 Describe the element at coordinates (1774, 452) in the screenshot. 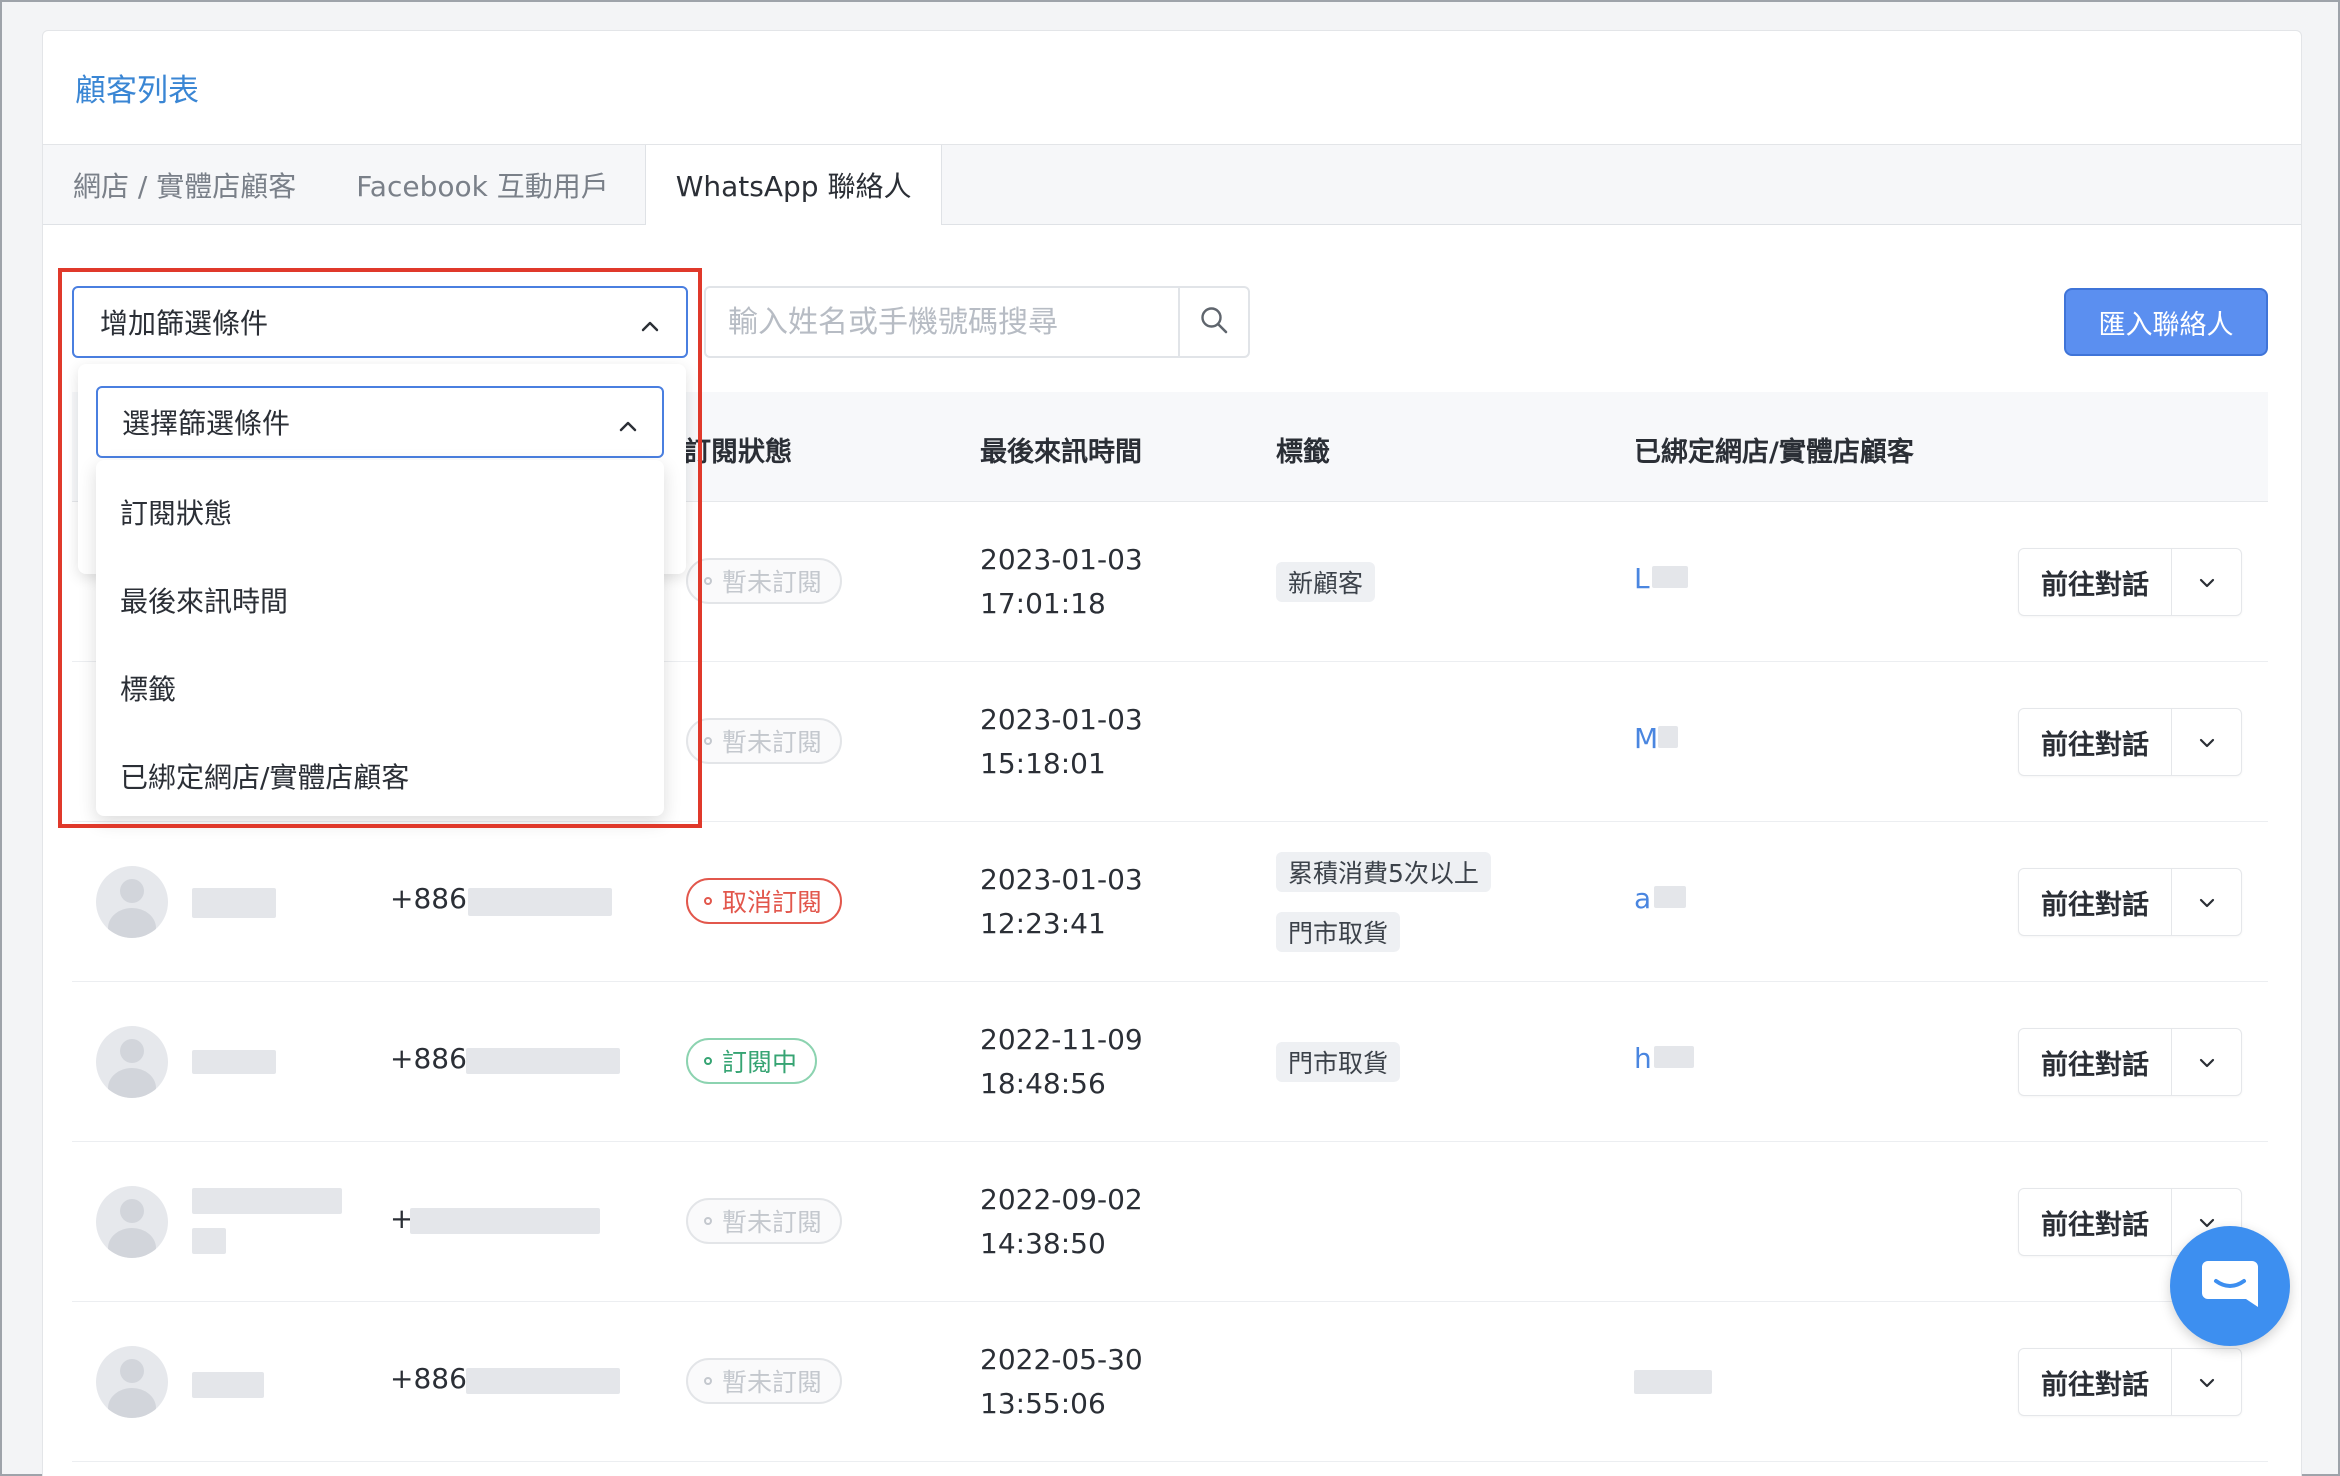

I see `column-header-bound-customer: 已綁定網店/實體店顧客` at that location.